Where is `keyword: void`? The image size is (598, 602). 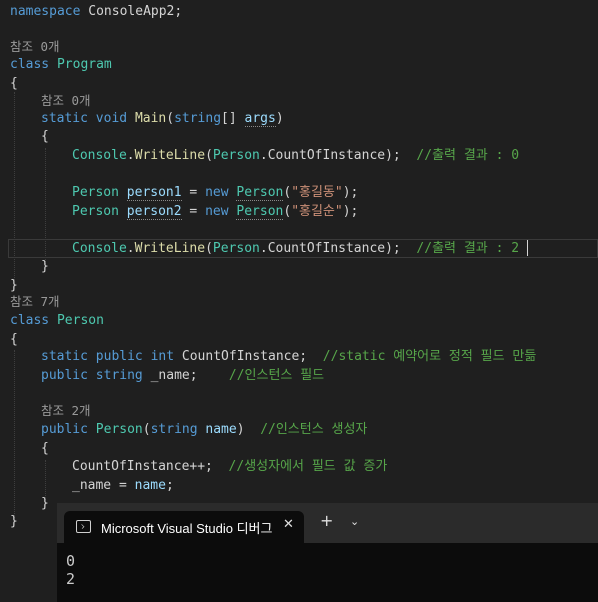
keyword: void is located at coordinates (111, 118).